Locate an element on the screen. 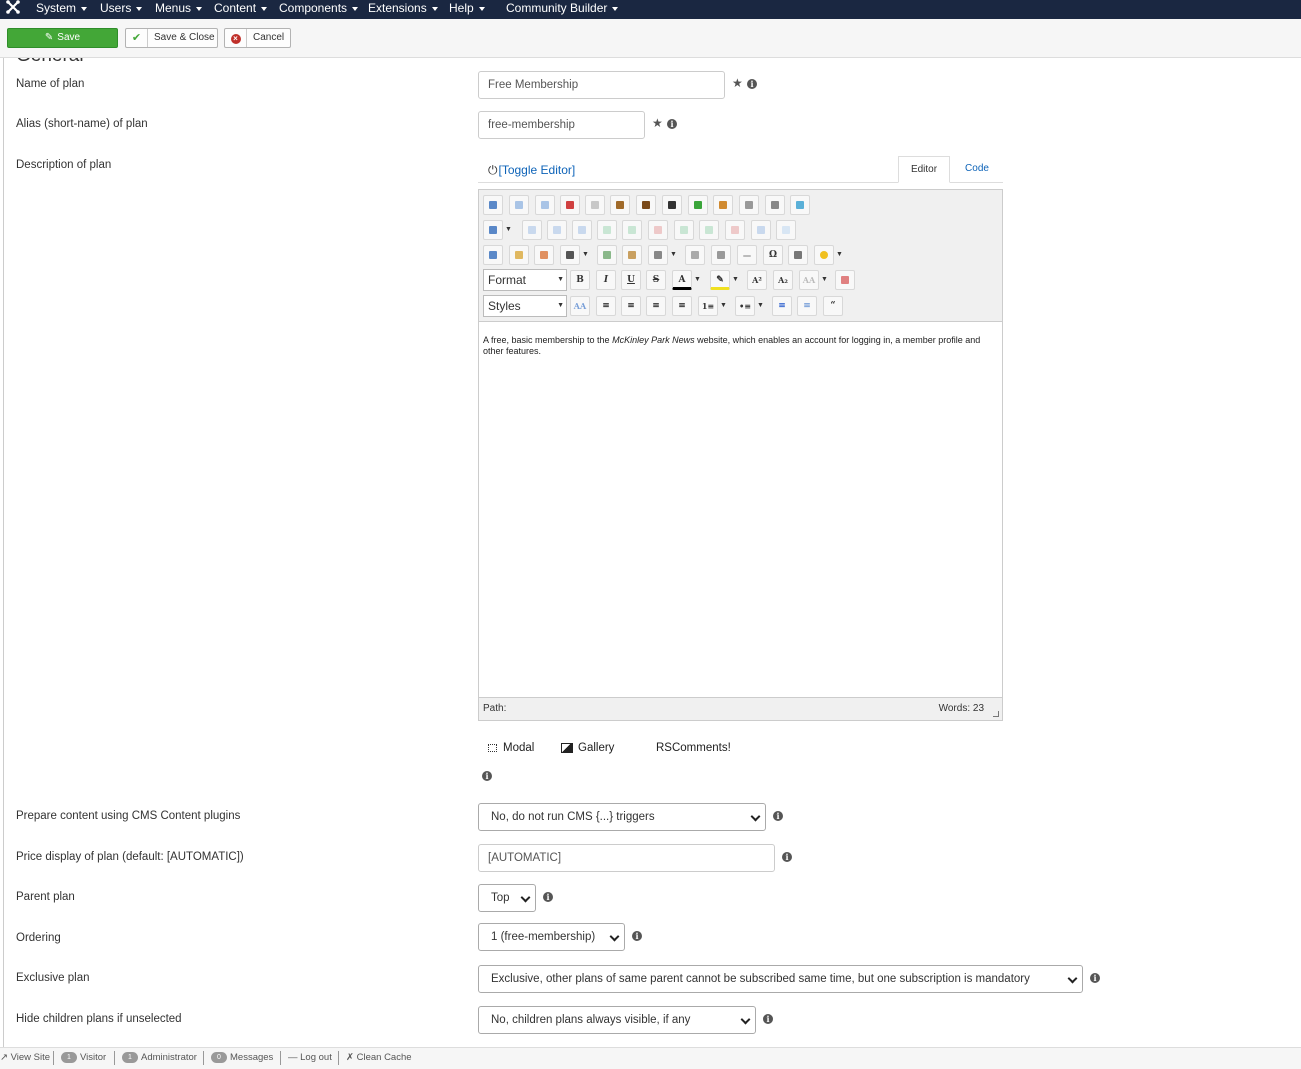 This screenshot has width=1301, height=1069. insert-file-icon is located at coordinates (519, 255).